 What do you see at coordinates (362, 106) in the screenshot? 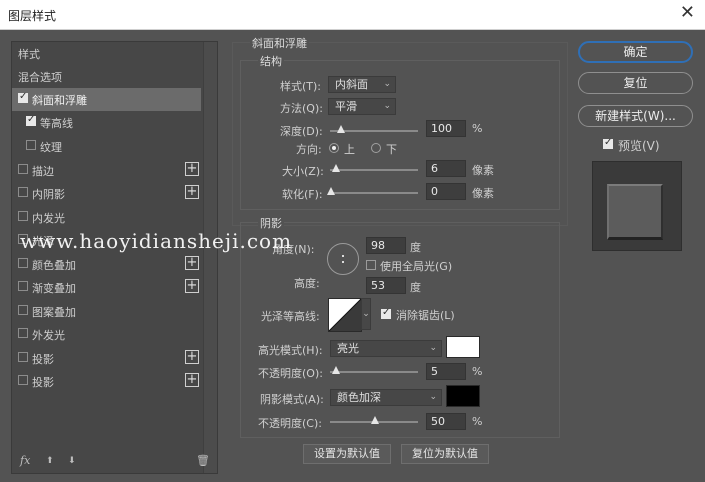
I see `technique-select: 平滑⌄` at bounding box center [362, 106].